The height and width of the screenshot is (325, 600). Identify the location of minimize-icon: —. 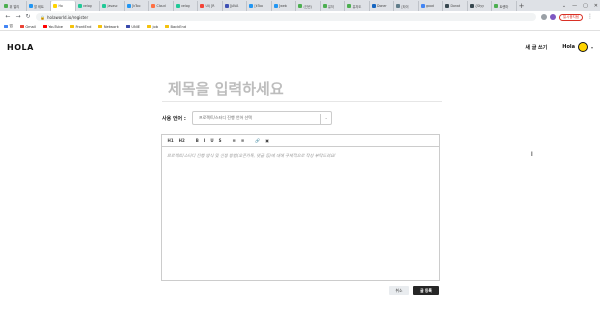
(574, 6).